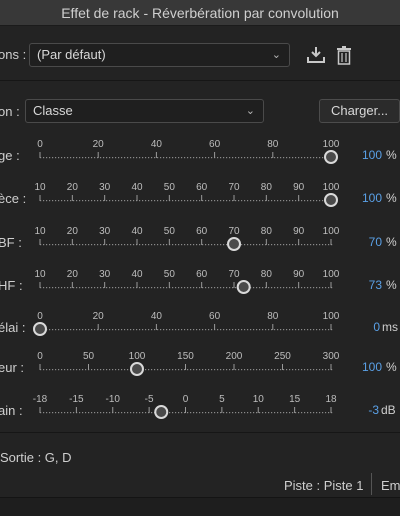  I want to click on presets-dropdown: (Par défaut) ⌄, so click(159, 55).